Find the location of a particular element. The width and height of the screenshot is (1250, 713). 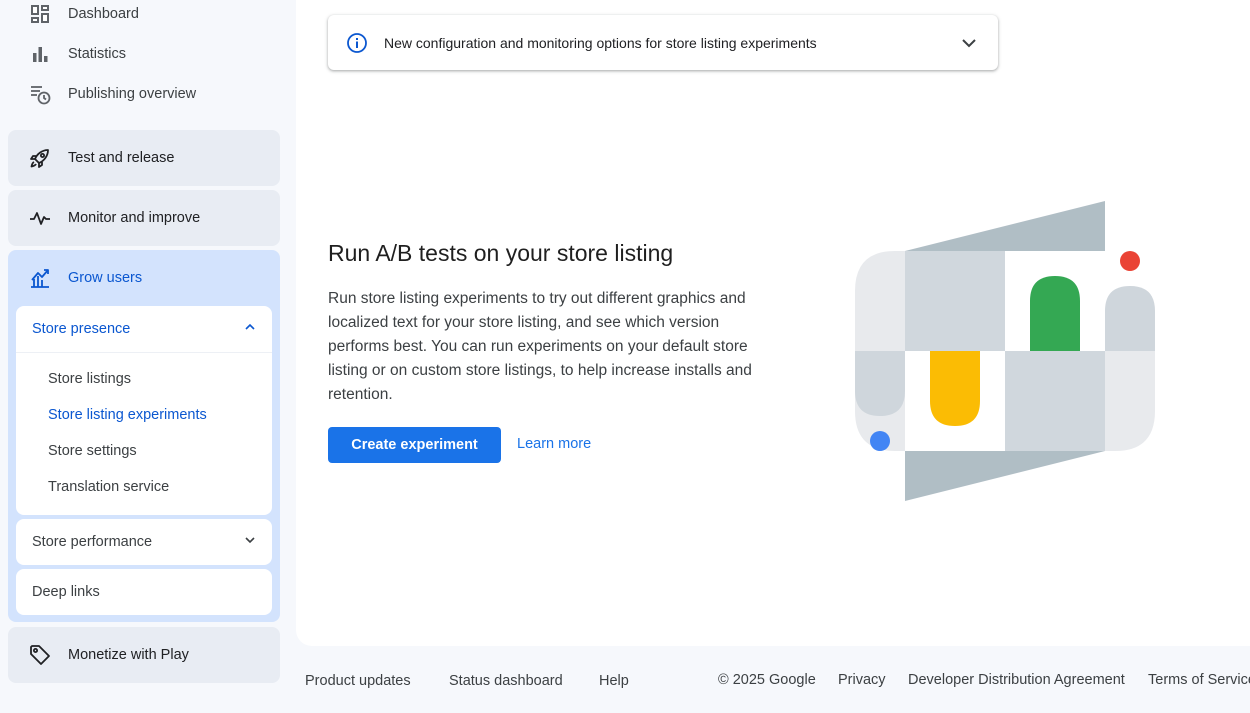

tag-icon is located at coordinates (40, 655).